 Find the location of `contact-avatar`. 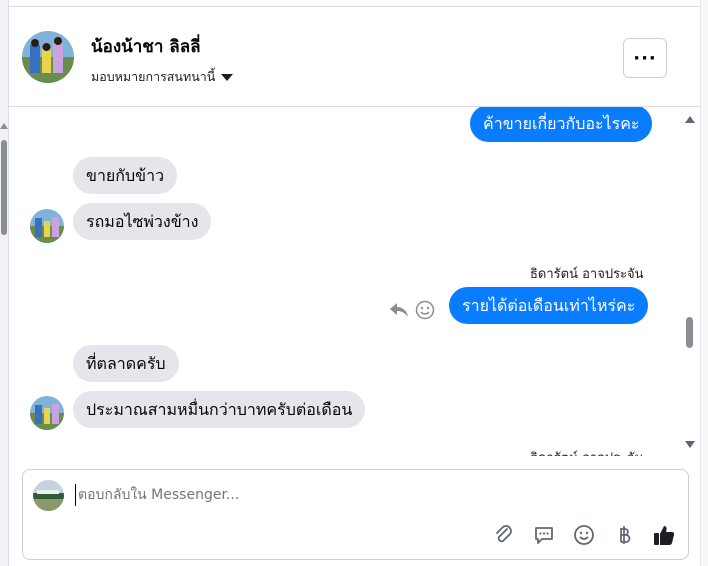

contact-avatar is located at coordinates (48, 57).